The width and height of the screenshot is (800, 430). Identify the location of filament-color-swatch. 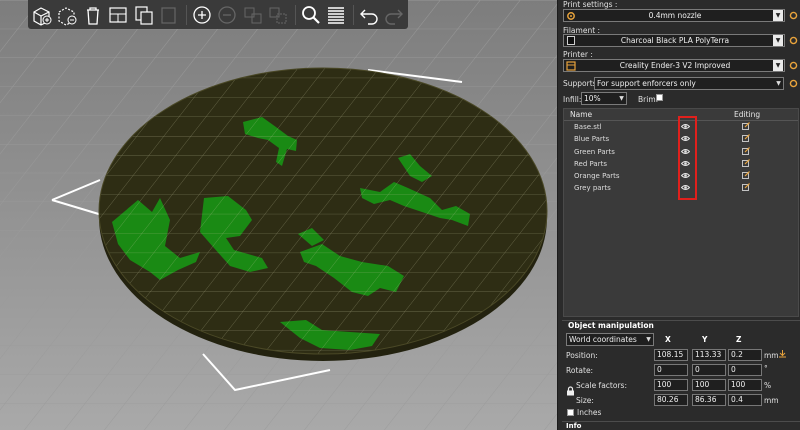
(571, 40).